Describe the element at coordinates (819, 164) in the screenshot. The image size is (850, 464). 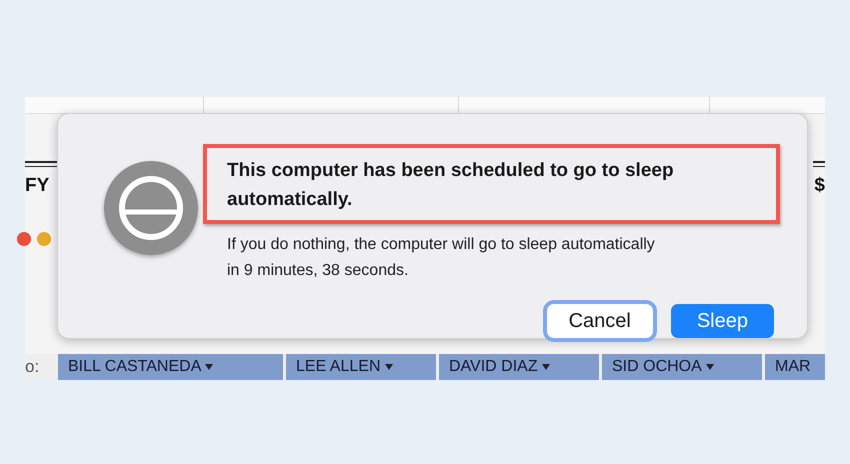
I see `double-rule` at that location.